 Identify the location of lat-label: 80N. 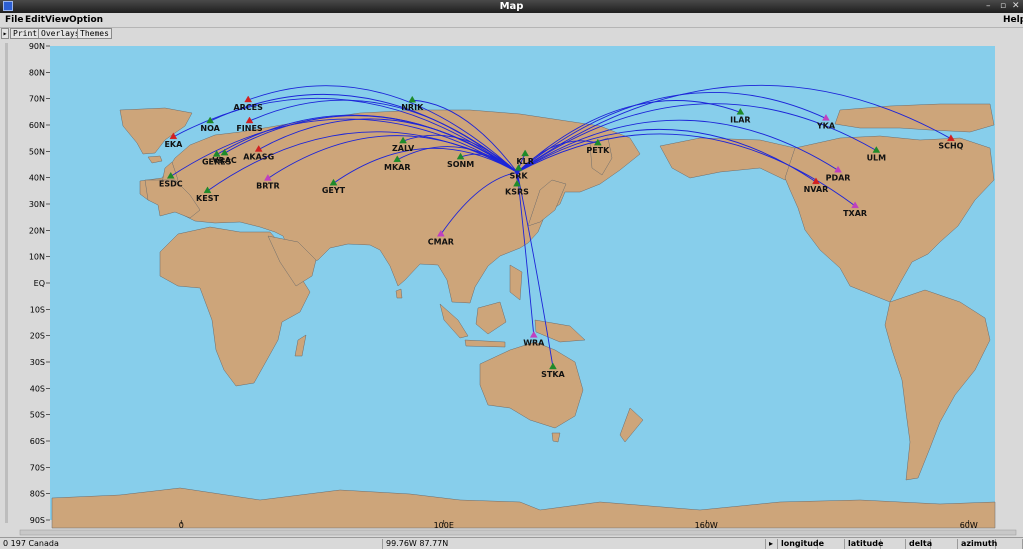
(37, 72).